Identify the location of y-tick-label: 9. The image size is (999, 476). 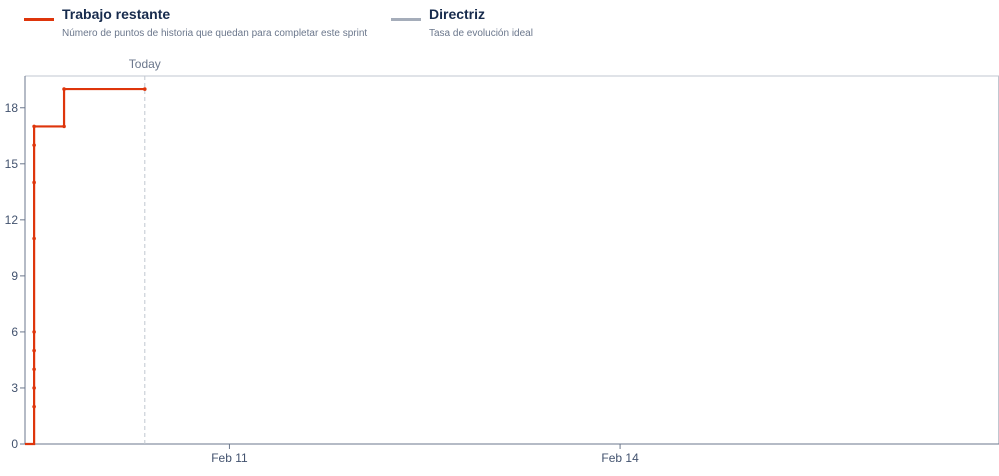
(14, 276).